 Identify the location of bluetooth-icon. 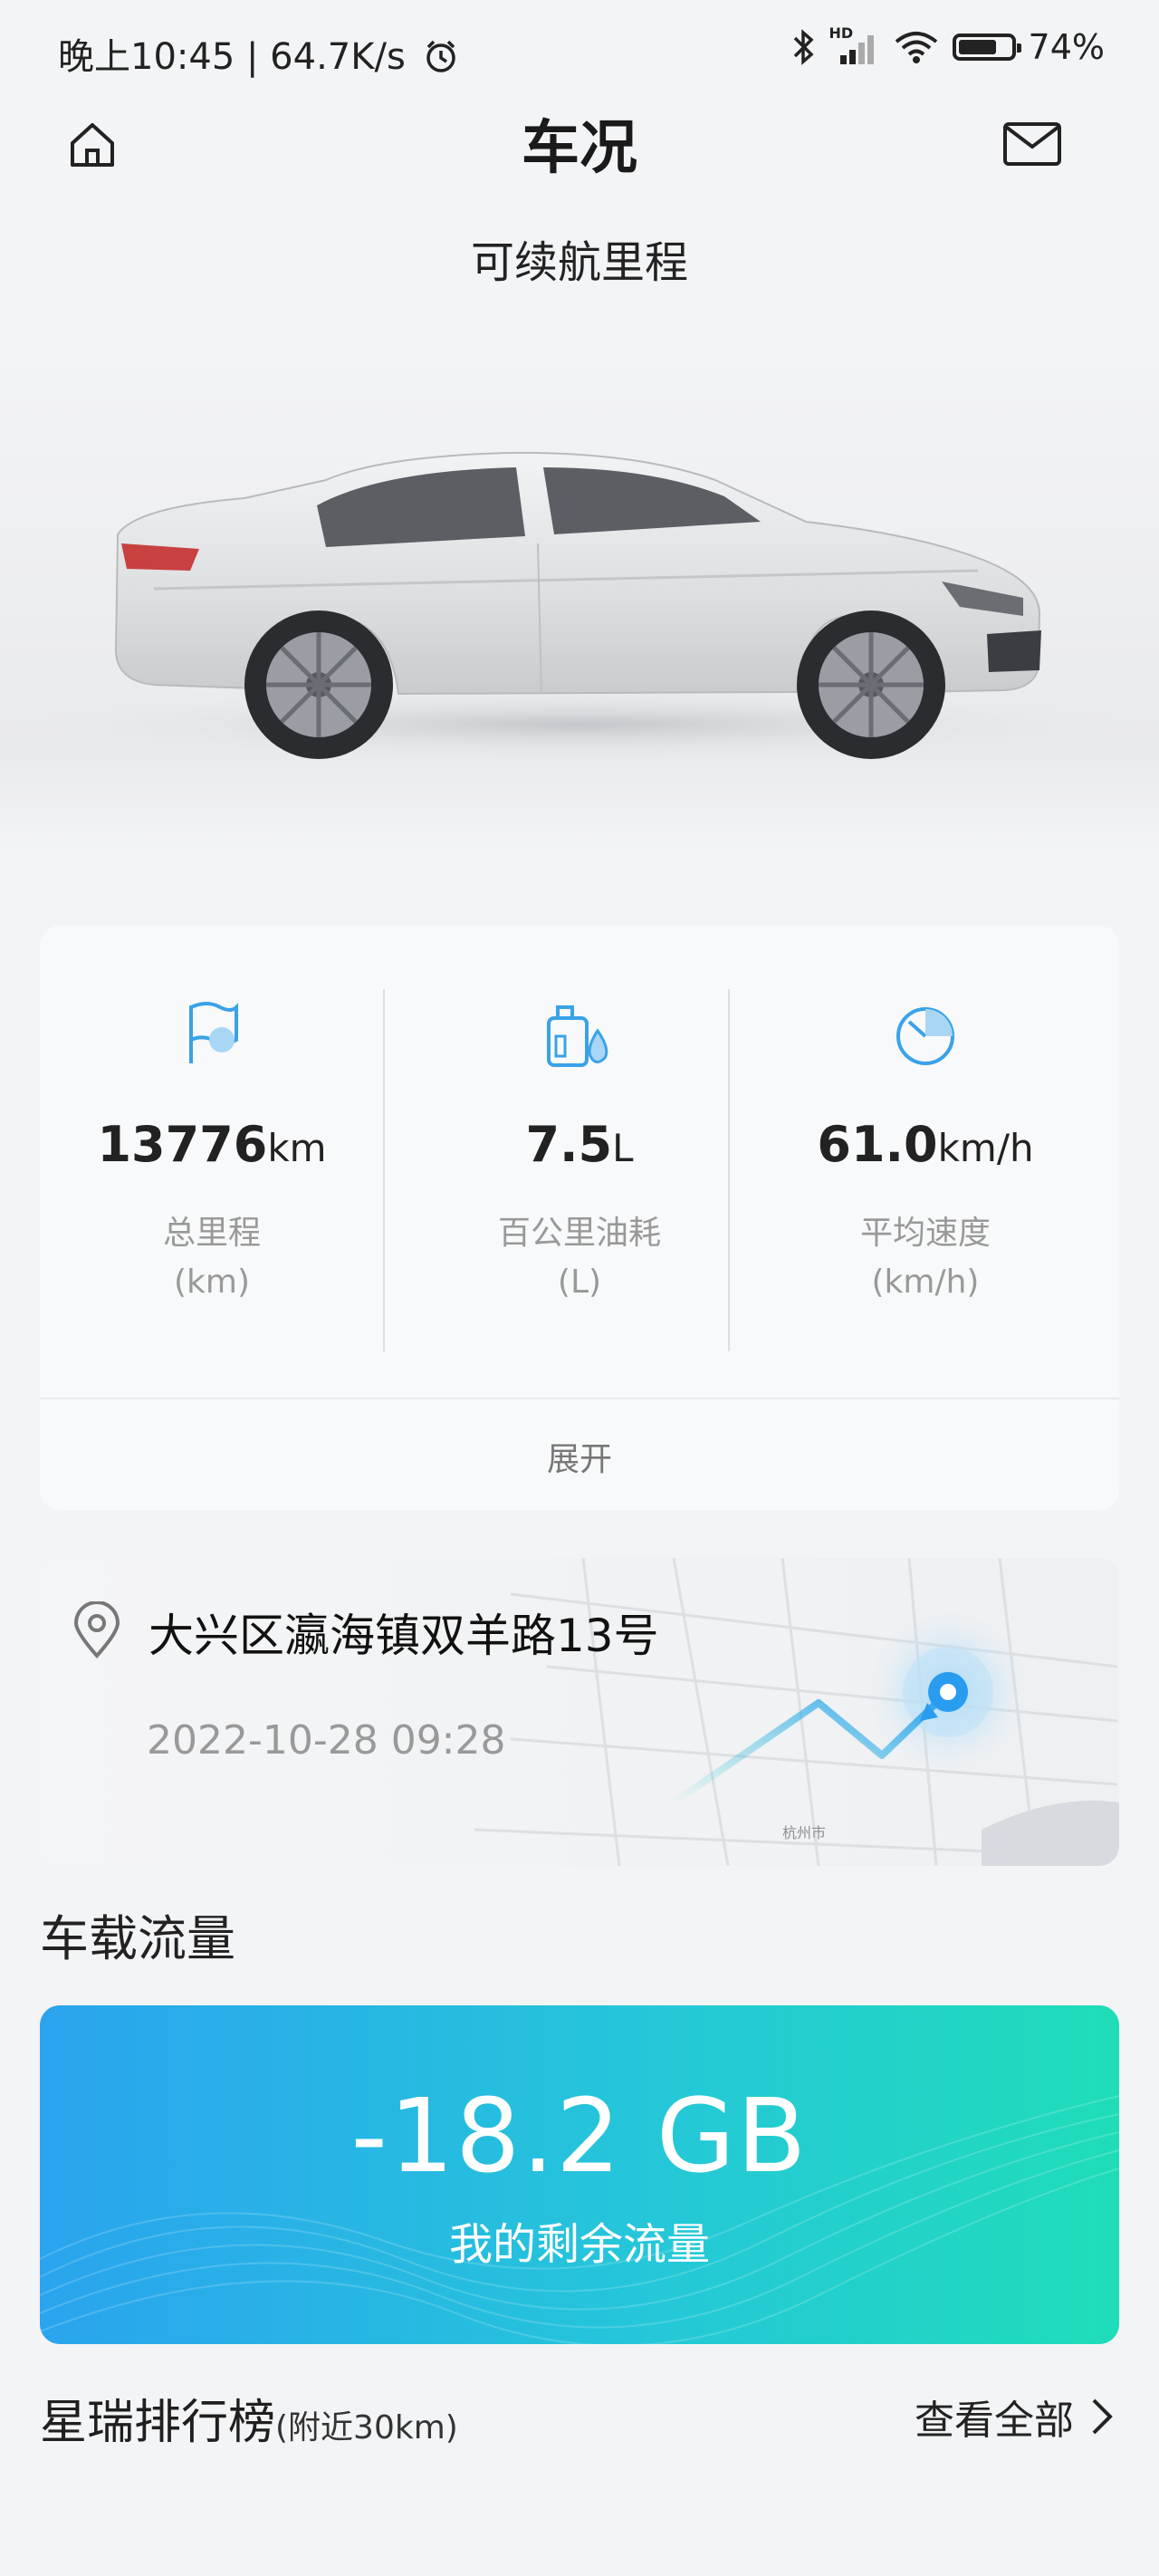
(803, 47).